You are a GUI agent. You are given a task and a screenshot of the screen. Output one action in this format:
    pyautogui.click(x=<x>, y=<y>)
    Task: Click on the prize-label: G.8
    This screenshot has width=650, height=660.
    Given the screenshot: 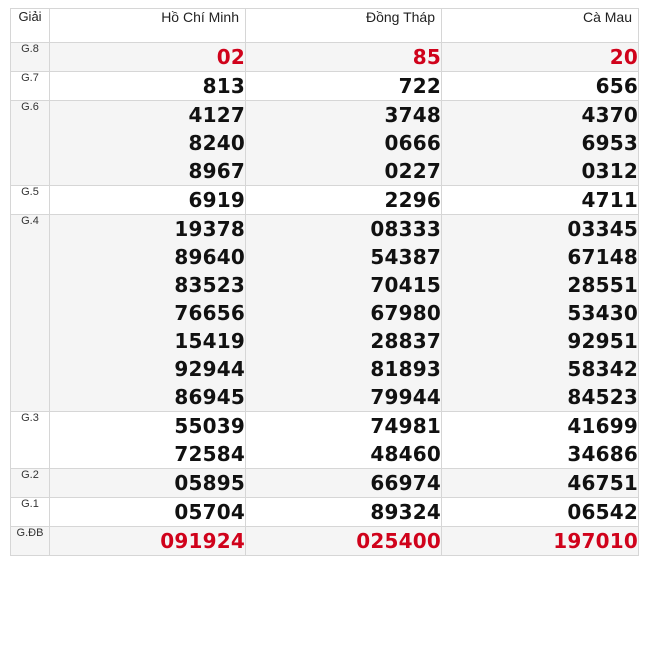 What is the action you would take?
    pyautogui.click(x=30, y=57)
    